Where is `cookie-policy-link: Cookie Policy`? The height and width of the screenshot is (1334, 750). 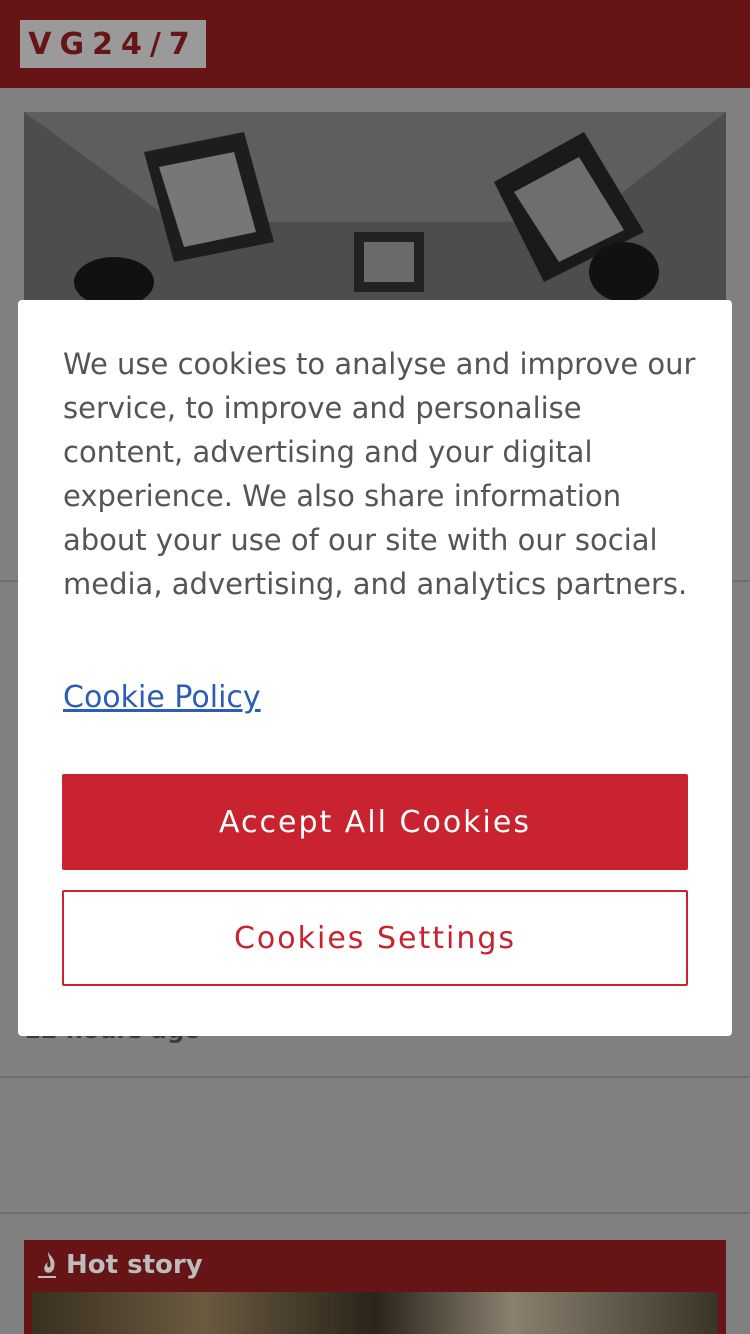 cookie-policy-link: Cookie Policy is located at coordinates (162, 697).